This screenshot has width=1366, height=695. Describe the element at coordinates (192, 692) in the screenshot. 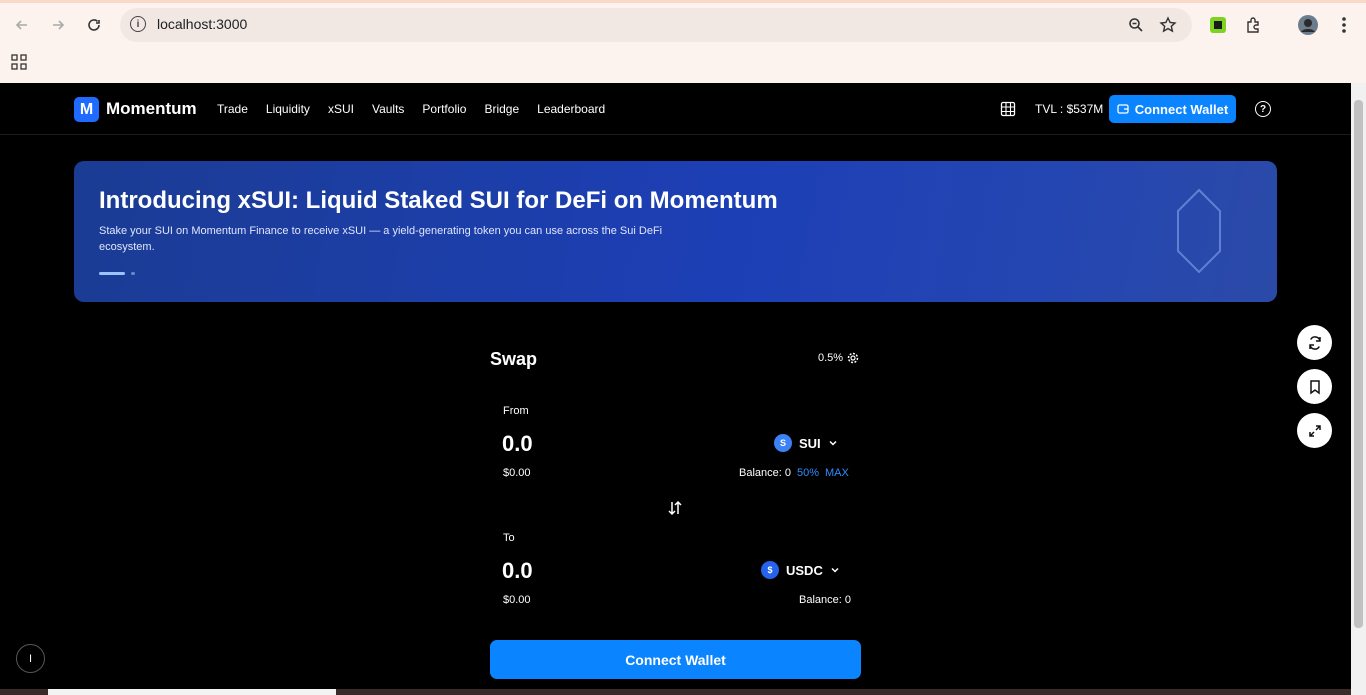

I see `taskbar-preview` at that location.